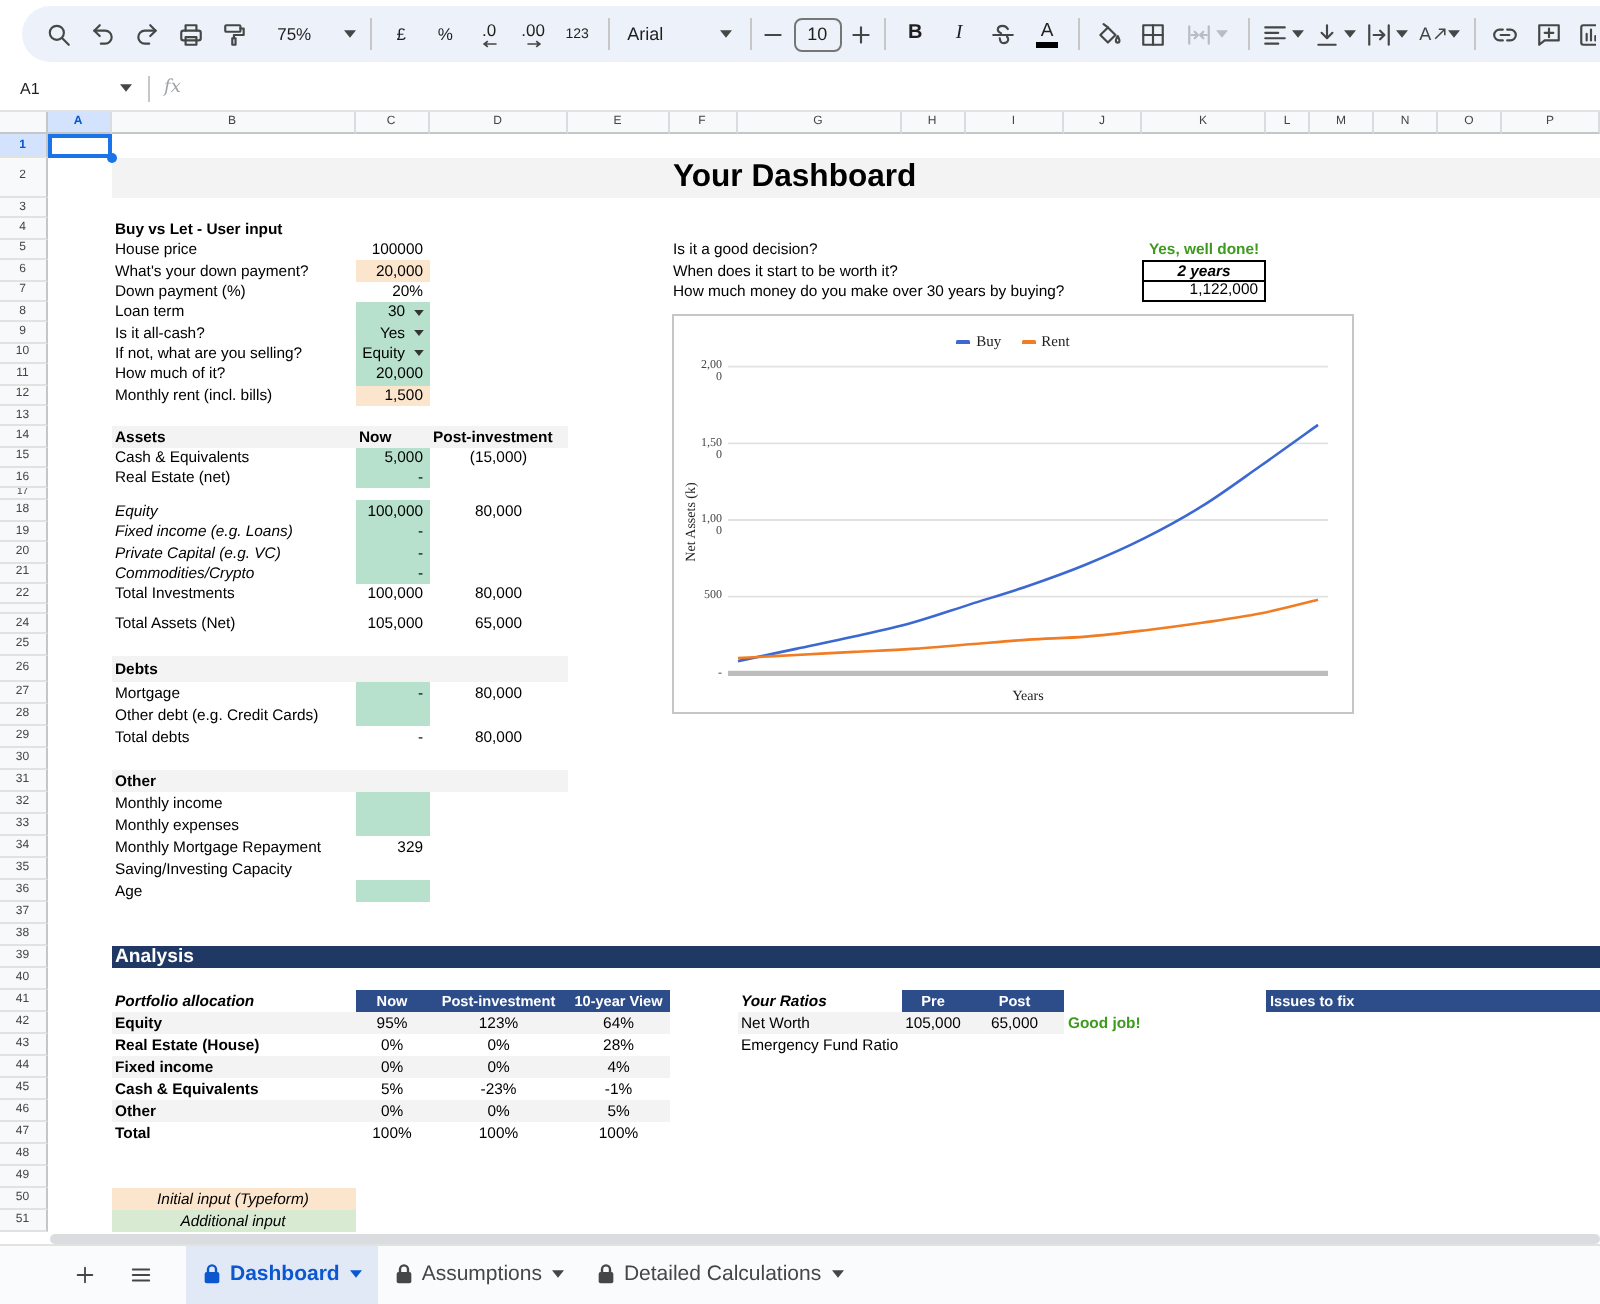 The image size is (1600, 1304). What do you see at coordinates (794, 178) in the screenshot?
I see `dashboard-title: Your Dashboard` at bounding box center [794, 178].